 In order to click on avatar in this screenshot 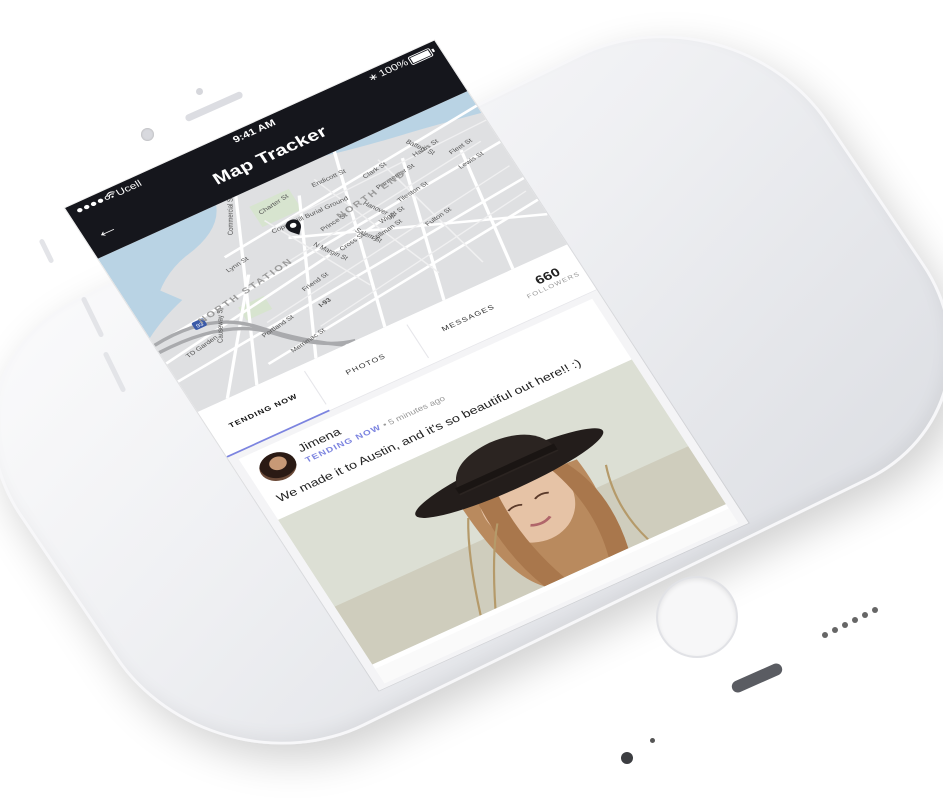, I will do `click(278, 466)`.